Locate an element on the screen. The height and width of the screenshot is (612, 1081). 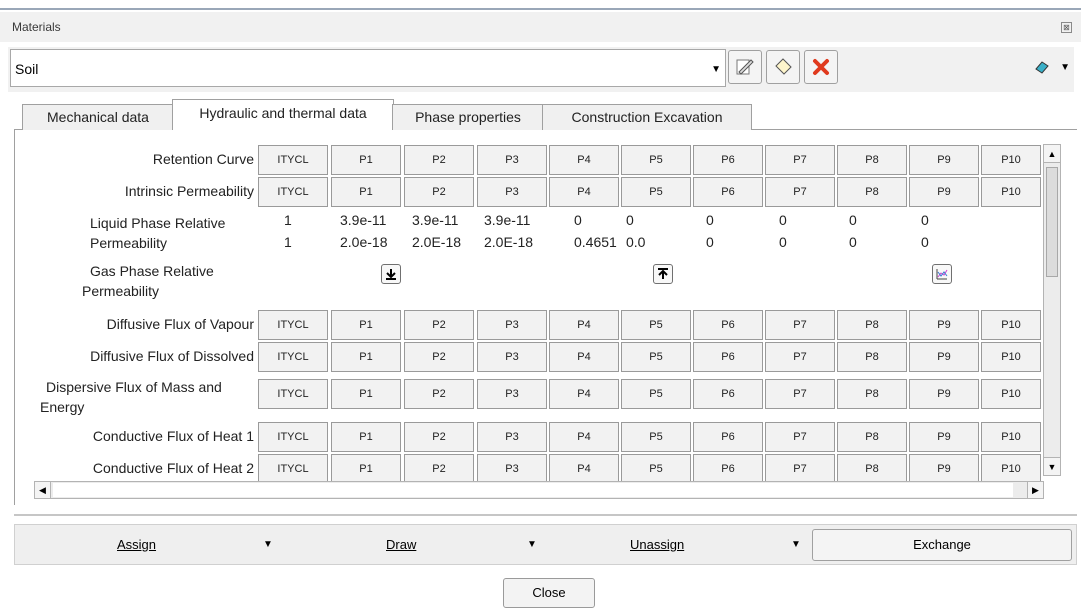
param-button-intrinsic-permeability-3: P3 is located at coordinates (512, 192).